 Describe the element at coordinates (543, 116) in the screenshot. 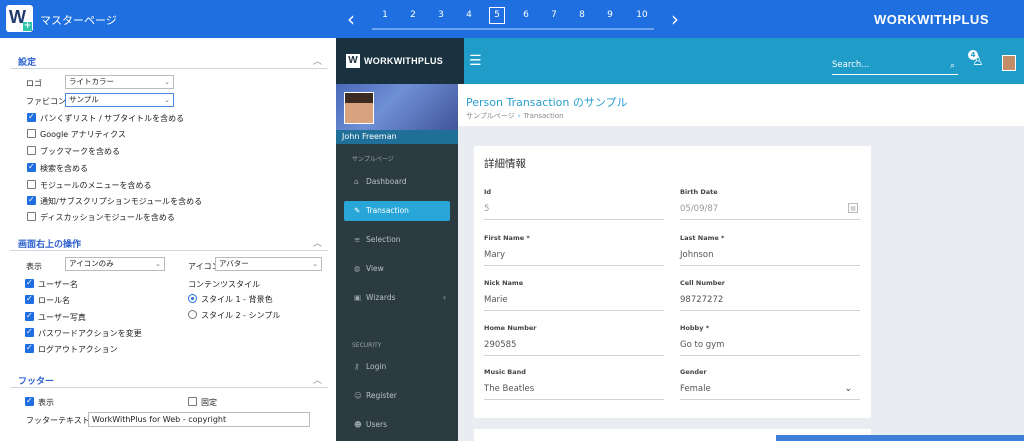

I see `breadcrumb-current: Transaction` at that location.